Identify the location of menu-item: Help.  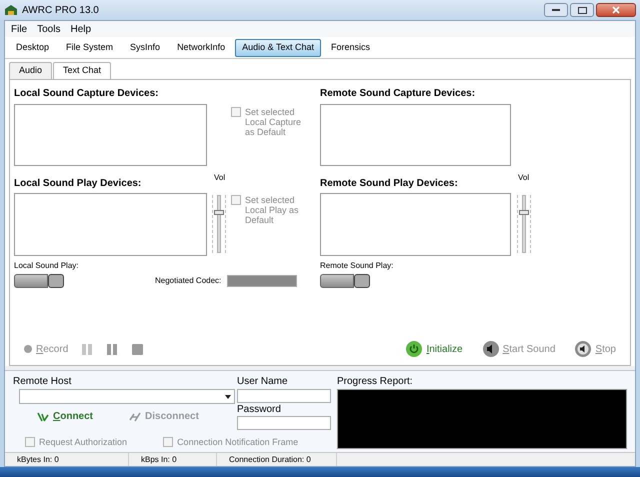
(81, 29).